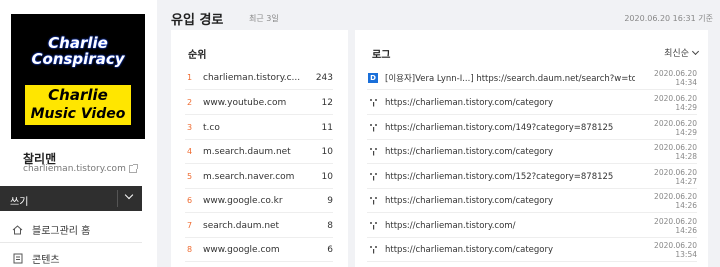 This screenshot has height=267, width=720. I want to click on rank-domain: m.search.naver.com, so click(249, 176).